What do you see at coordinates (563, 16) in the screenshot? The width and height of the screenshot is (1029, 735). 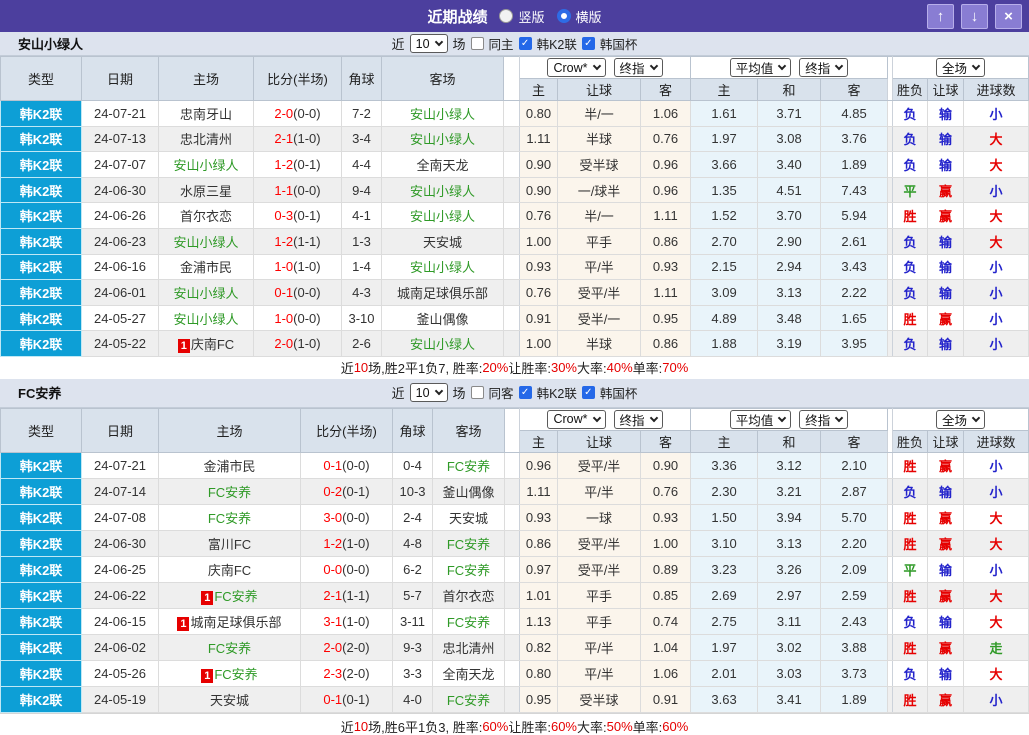 I see `radio-horizontal-icon` at bounding box center [563, 16].